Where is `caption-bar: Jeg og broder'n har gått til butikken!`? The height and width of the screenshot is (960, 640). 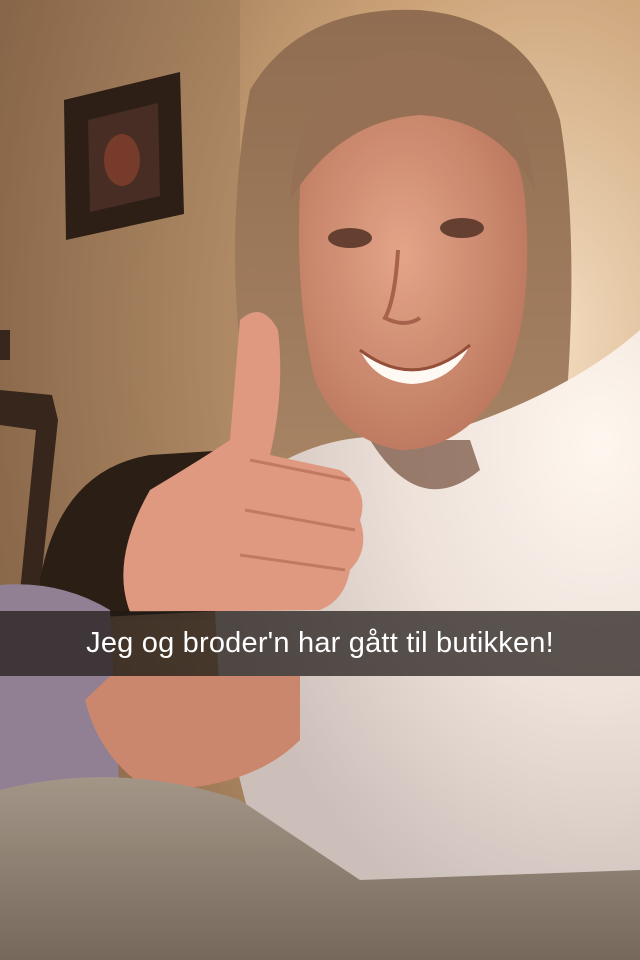 caption-bar: Jeg og broder'n har gått til butikken! is located at coordinates (320, 643).